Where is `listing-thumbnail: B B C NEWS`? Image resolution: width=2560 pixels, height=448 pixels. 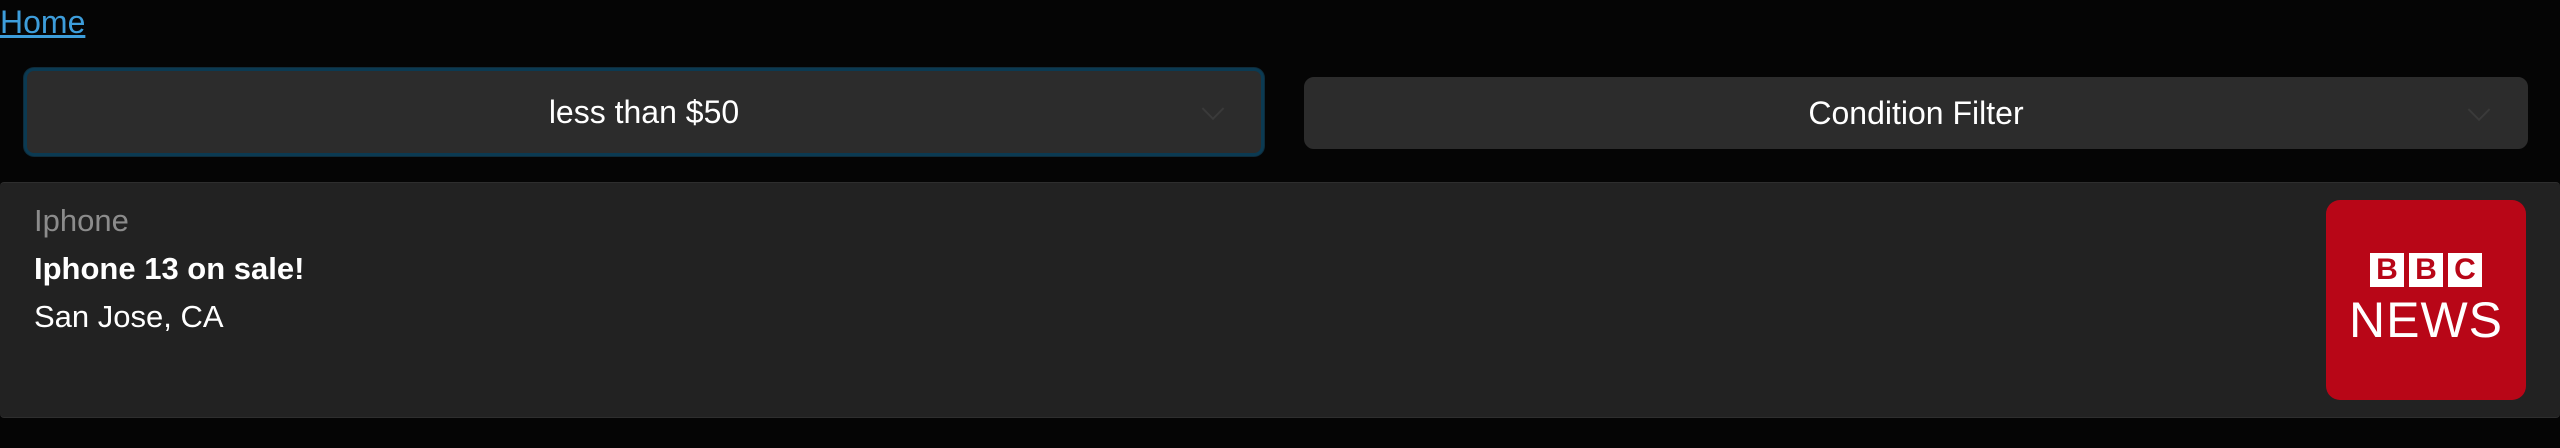 listing-thumbnail: B B C NEWS is located at coordinates (2426, 300).